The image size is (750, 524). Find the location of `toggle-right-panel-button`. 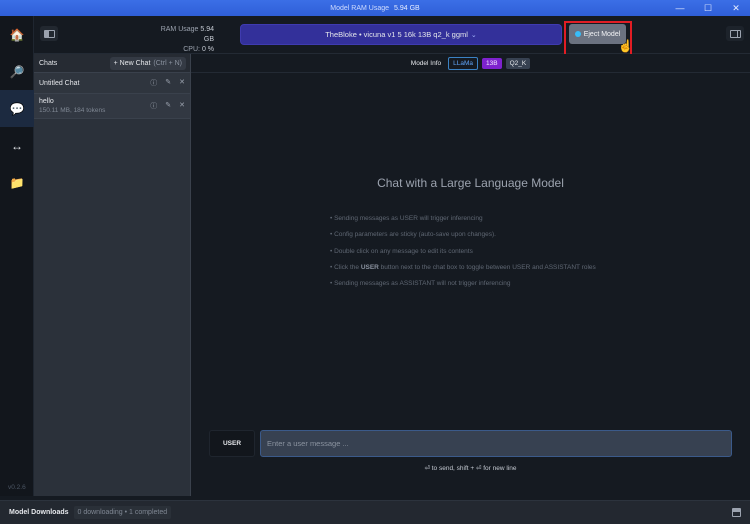

toggle-right-panel-button is located at coordinates (735, 33).